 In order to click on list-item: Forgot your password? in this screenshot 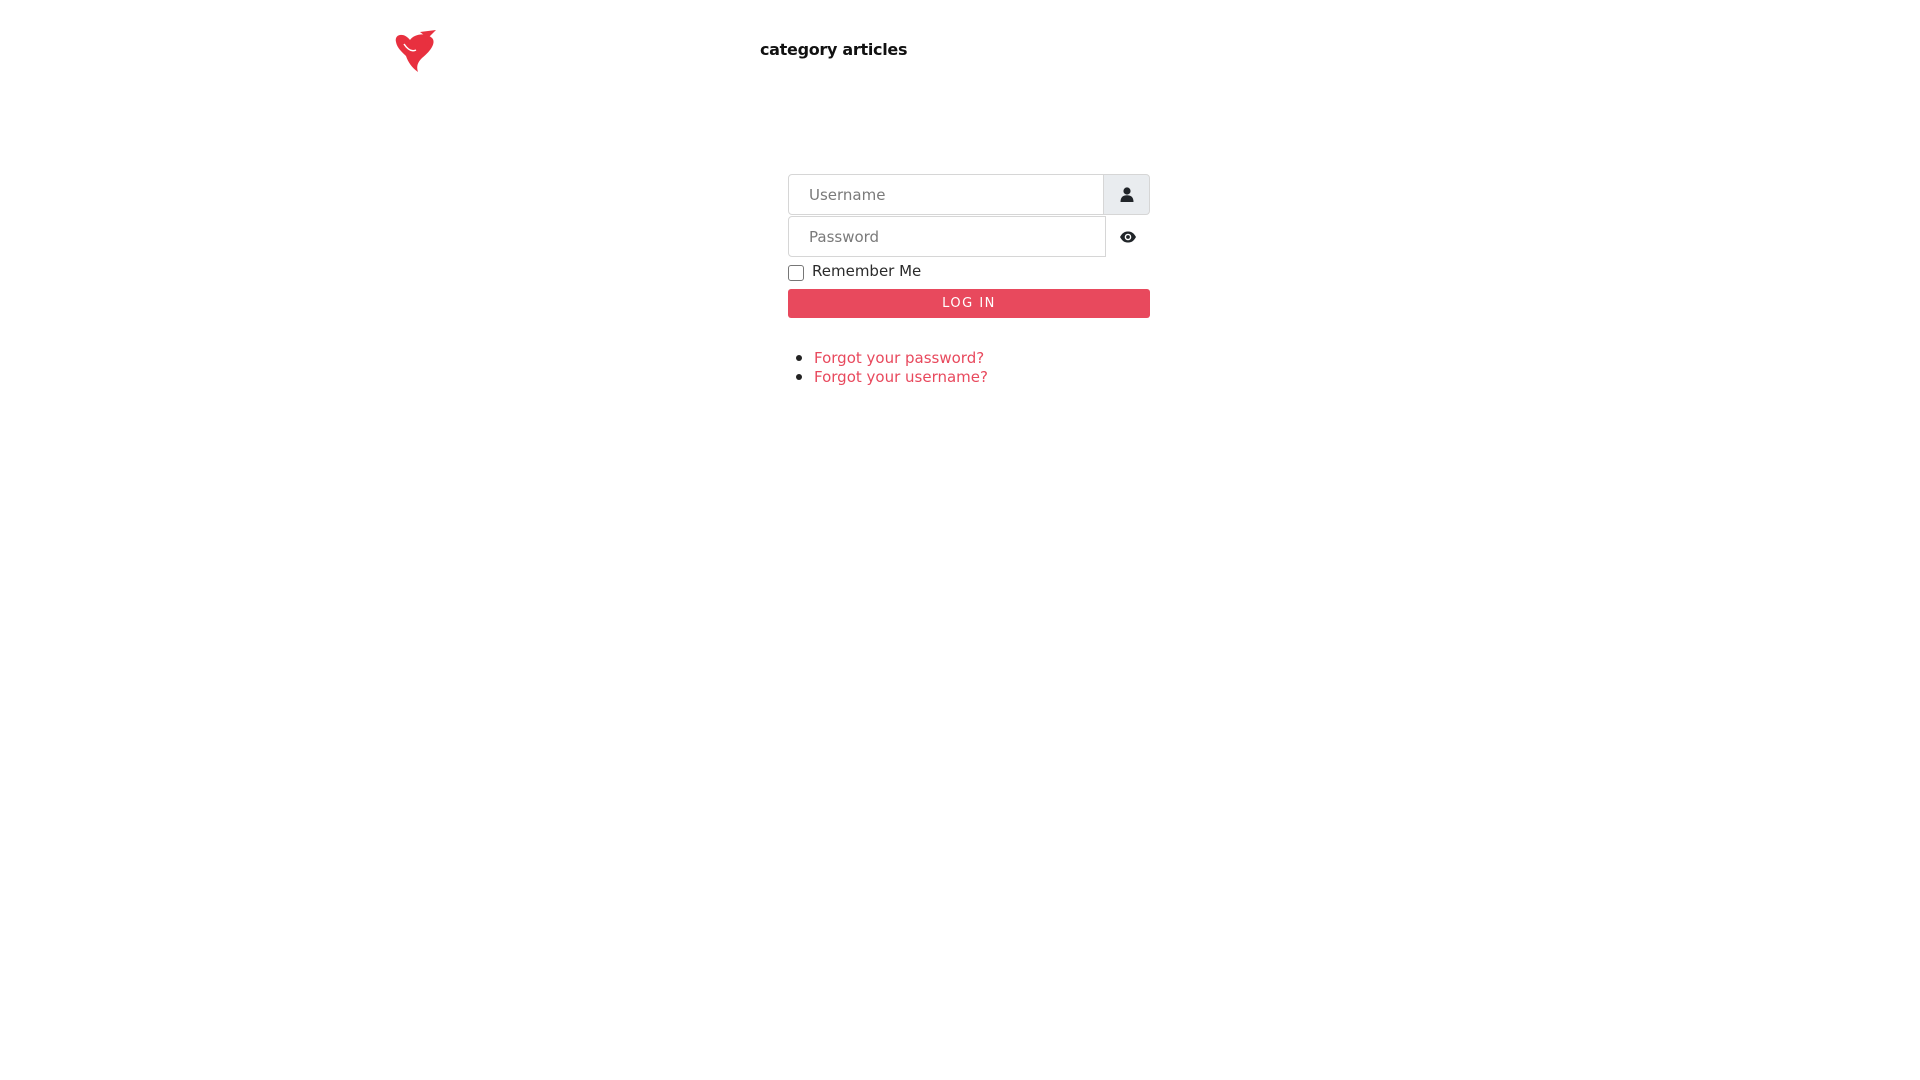, I will do `click(969, 357)`.